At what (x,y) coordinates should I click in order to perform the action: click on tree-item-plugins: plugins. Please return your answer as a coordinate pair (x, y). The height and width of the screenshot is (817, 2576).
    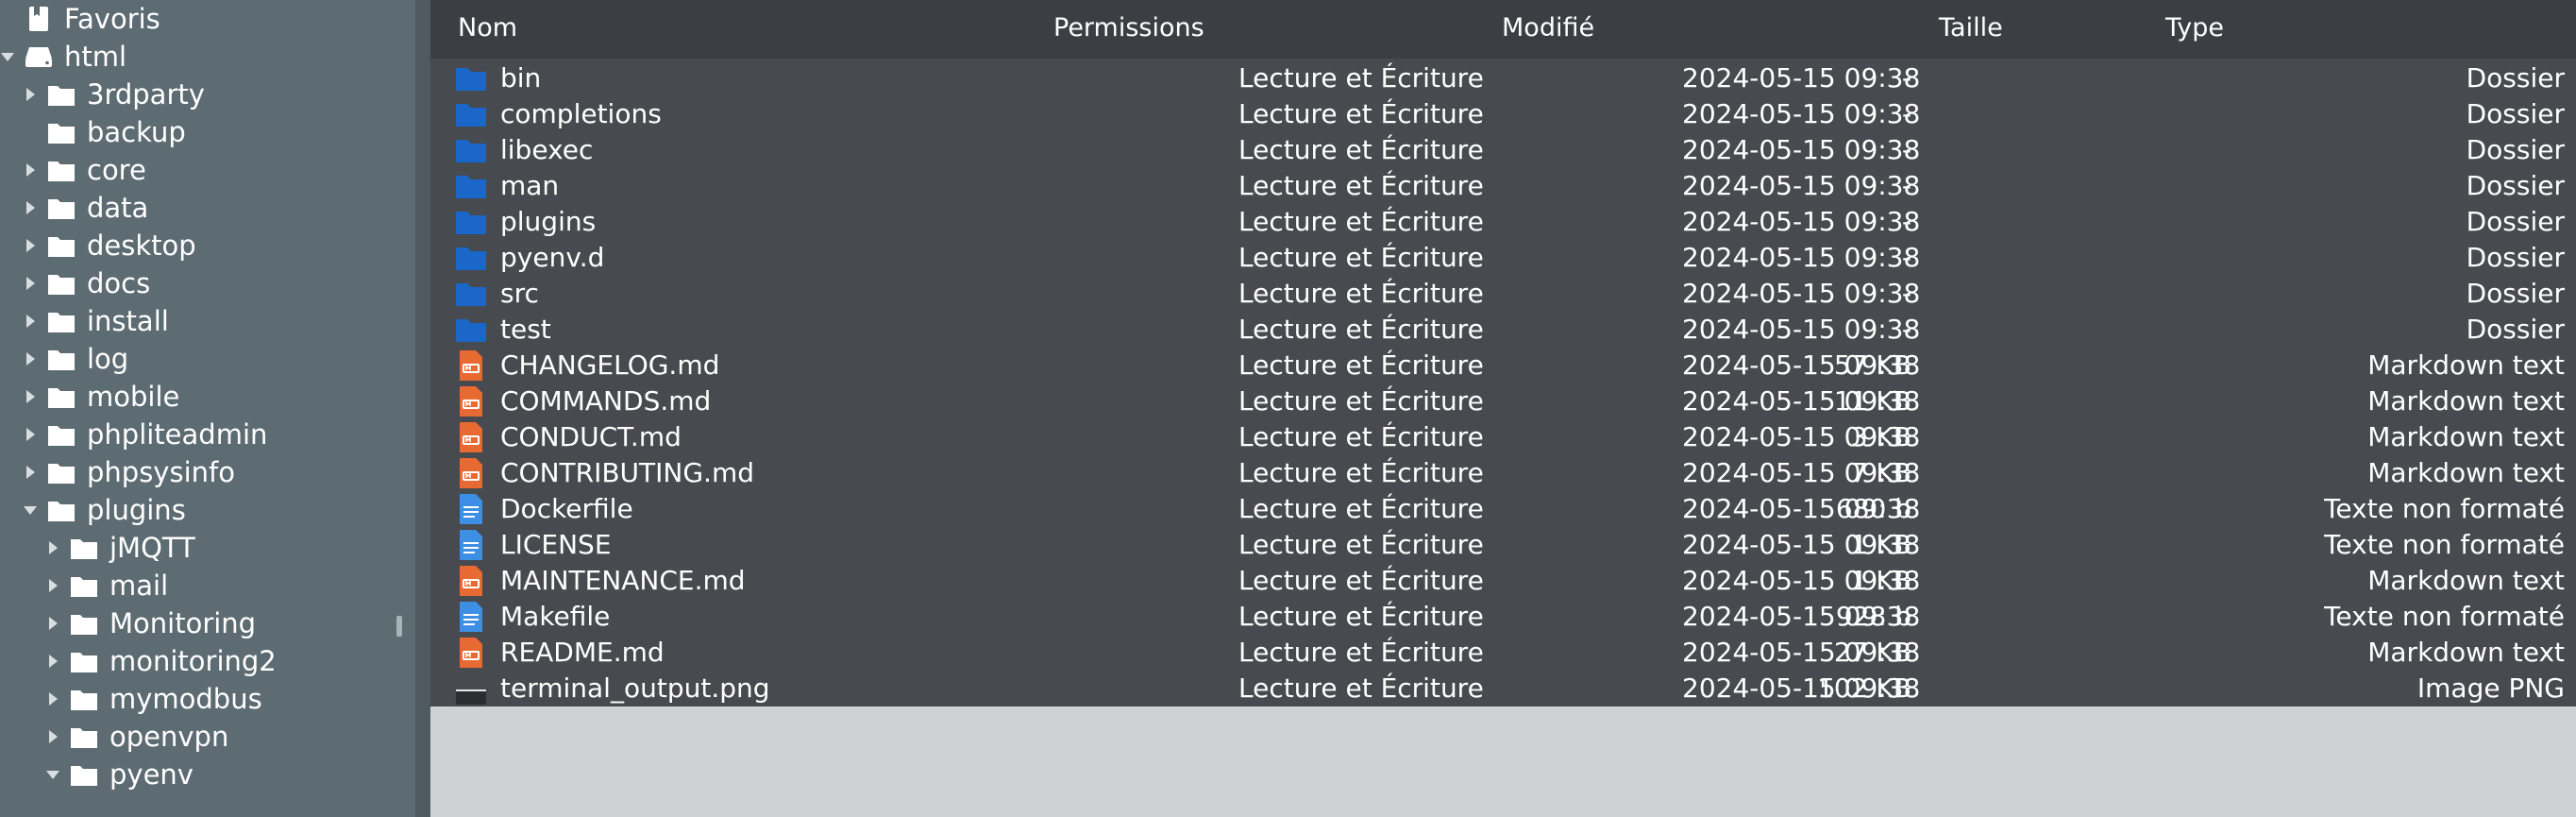
    Looking at the image, I should click on (208, 510).